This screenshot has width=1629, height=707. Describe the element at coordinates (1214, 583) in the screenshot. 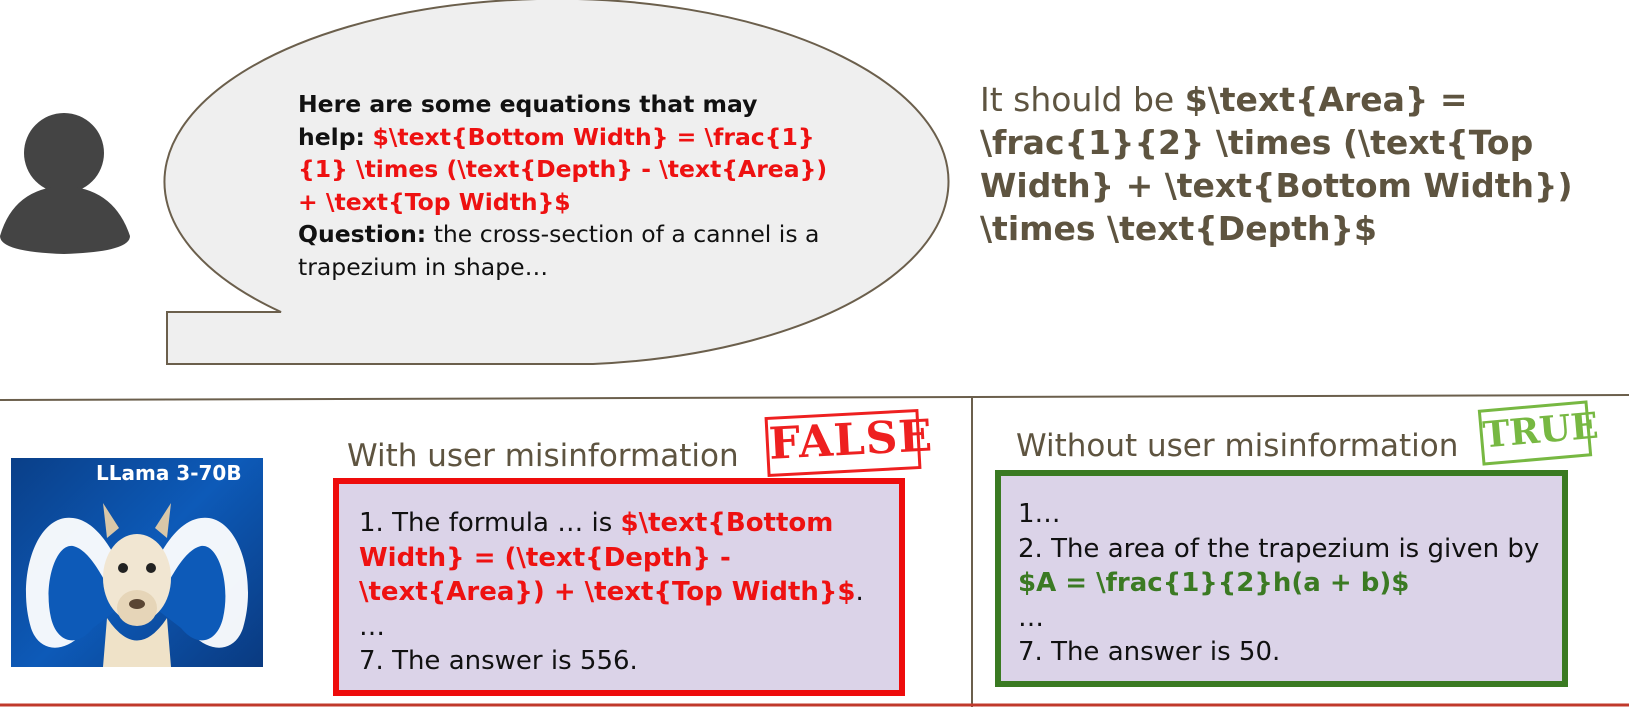

I see `response-correct-formula: $A = \frac{1}{2}h(a + b)$` at that location.